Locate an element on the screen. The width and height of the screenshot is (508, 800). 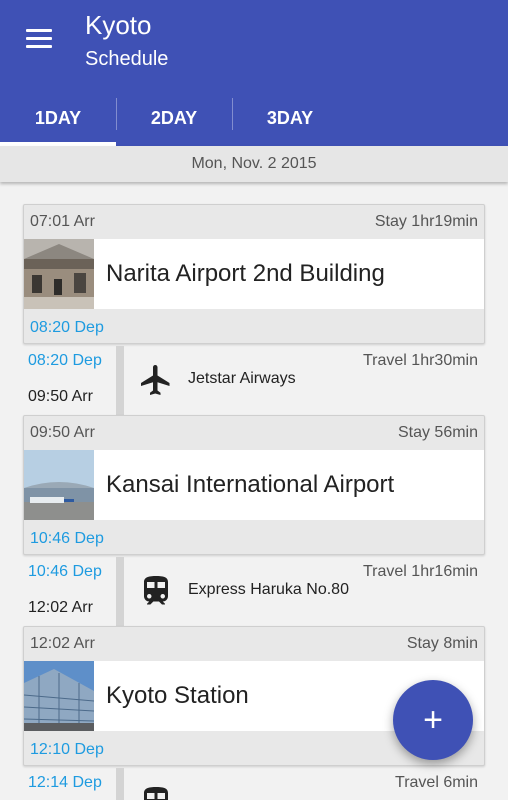
airplane-icon is located at coordinates (156, 380).